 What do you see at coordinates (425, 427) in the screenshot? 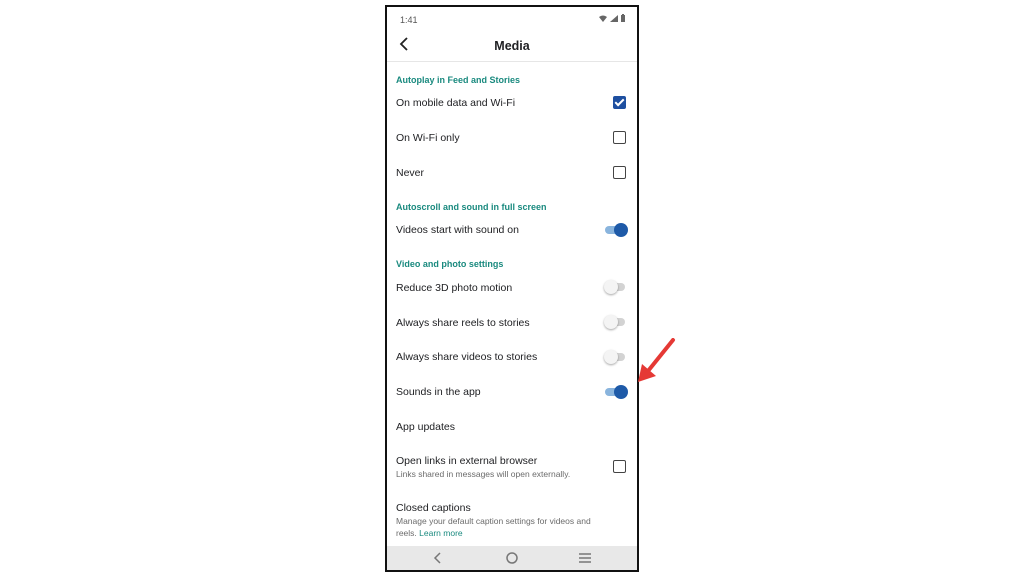
I see `app-updates-item: App updates` at bounding box center [425, 427].